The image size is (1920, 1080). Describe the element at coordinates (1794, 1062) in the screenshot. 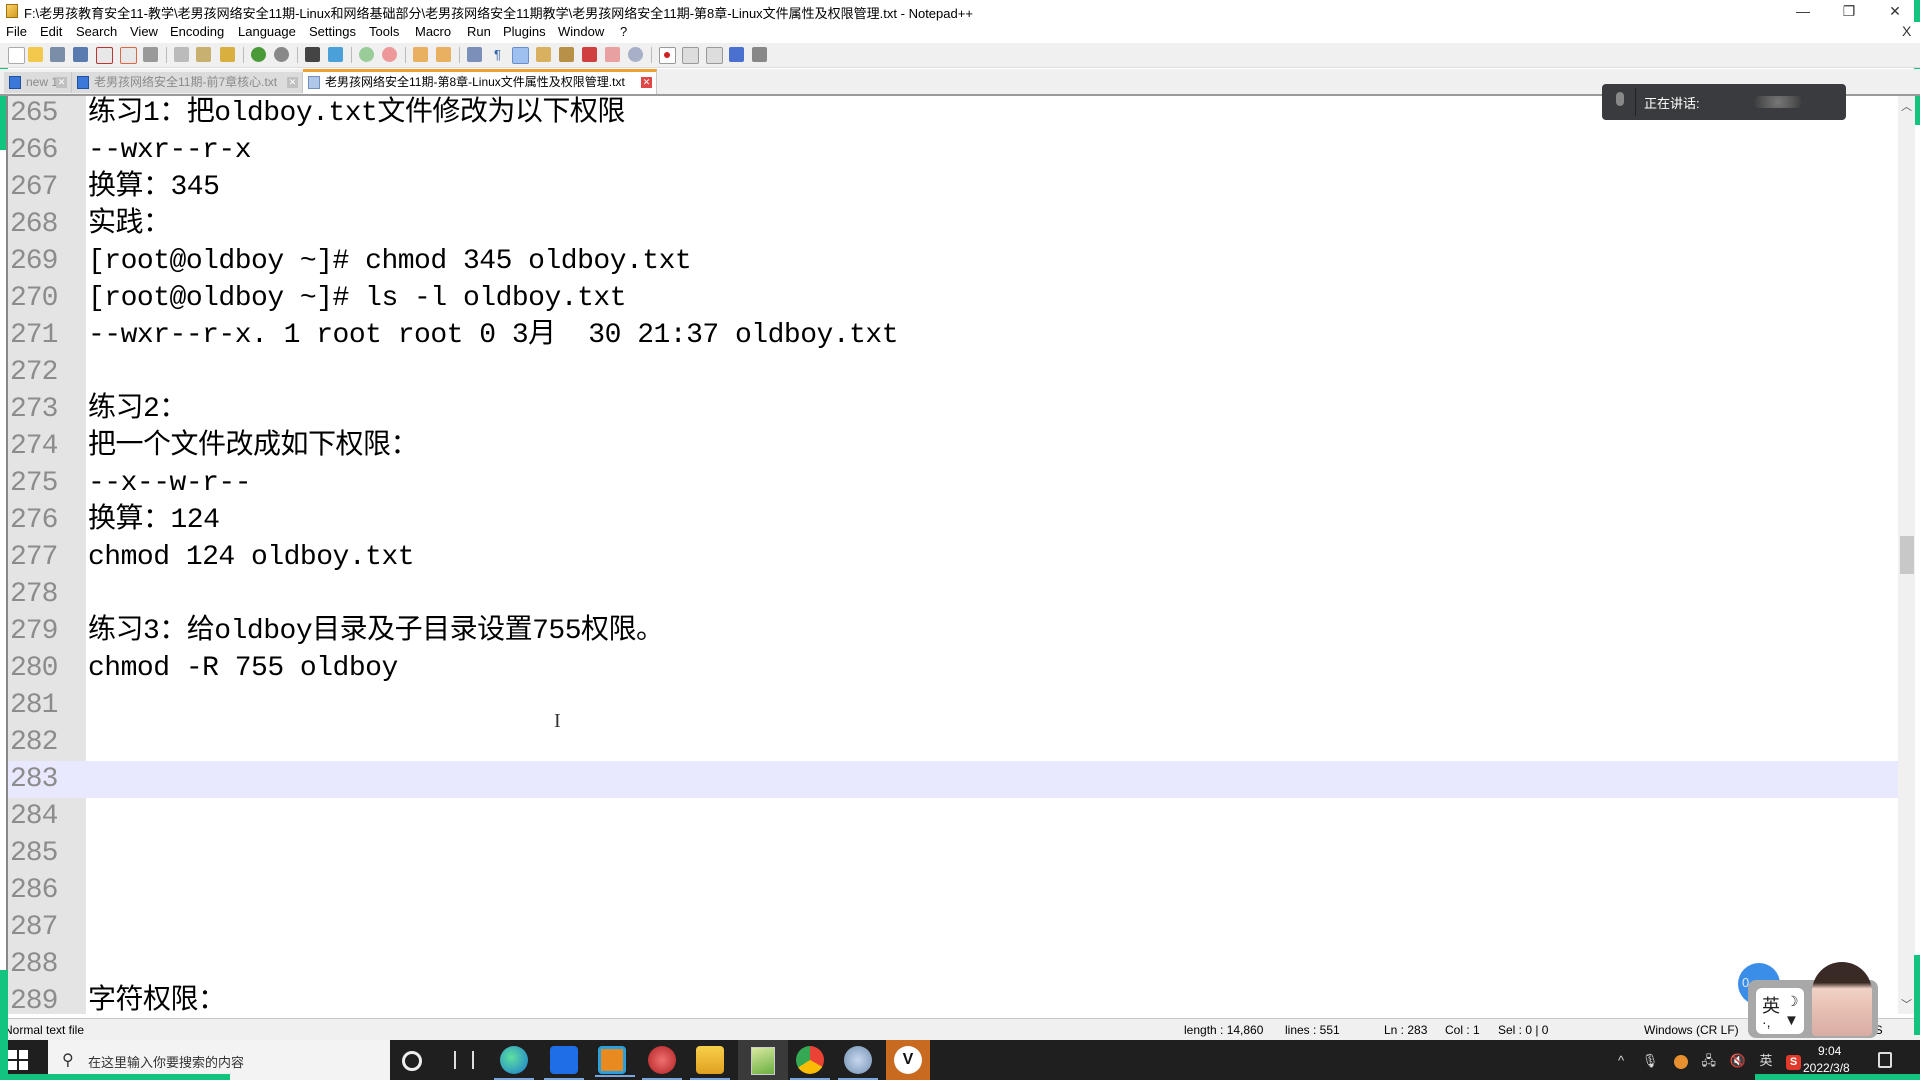

I see `tray-sogou-icon: S` at that location.